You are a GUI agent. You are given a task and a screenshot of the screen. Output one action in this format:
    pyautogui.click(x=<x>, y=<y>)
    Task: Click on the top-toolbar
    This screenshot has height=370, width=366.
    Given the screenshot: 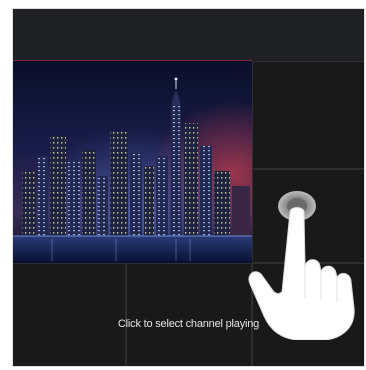 What is the action you would take?
    pyautogui.click(x=188, y=34)
    